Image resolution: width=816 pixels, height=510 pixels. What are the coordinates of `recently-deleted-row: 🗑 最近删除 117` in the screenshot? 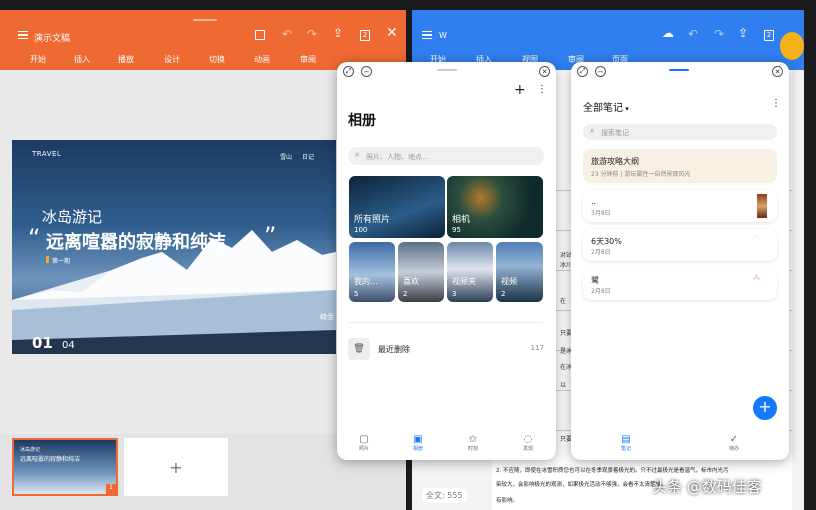 It's located at (446, 349).